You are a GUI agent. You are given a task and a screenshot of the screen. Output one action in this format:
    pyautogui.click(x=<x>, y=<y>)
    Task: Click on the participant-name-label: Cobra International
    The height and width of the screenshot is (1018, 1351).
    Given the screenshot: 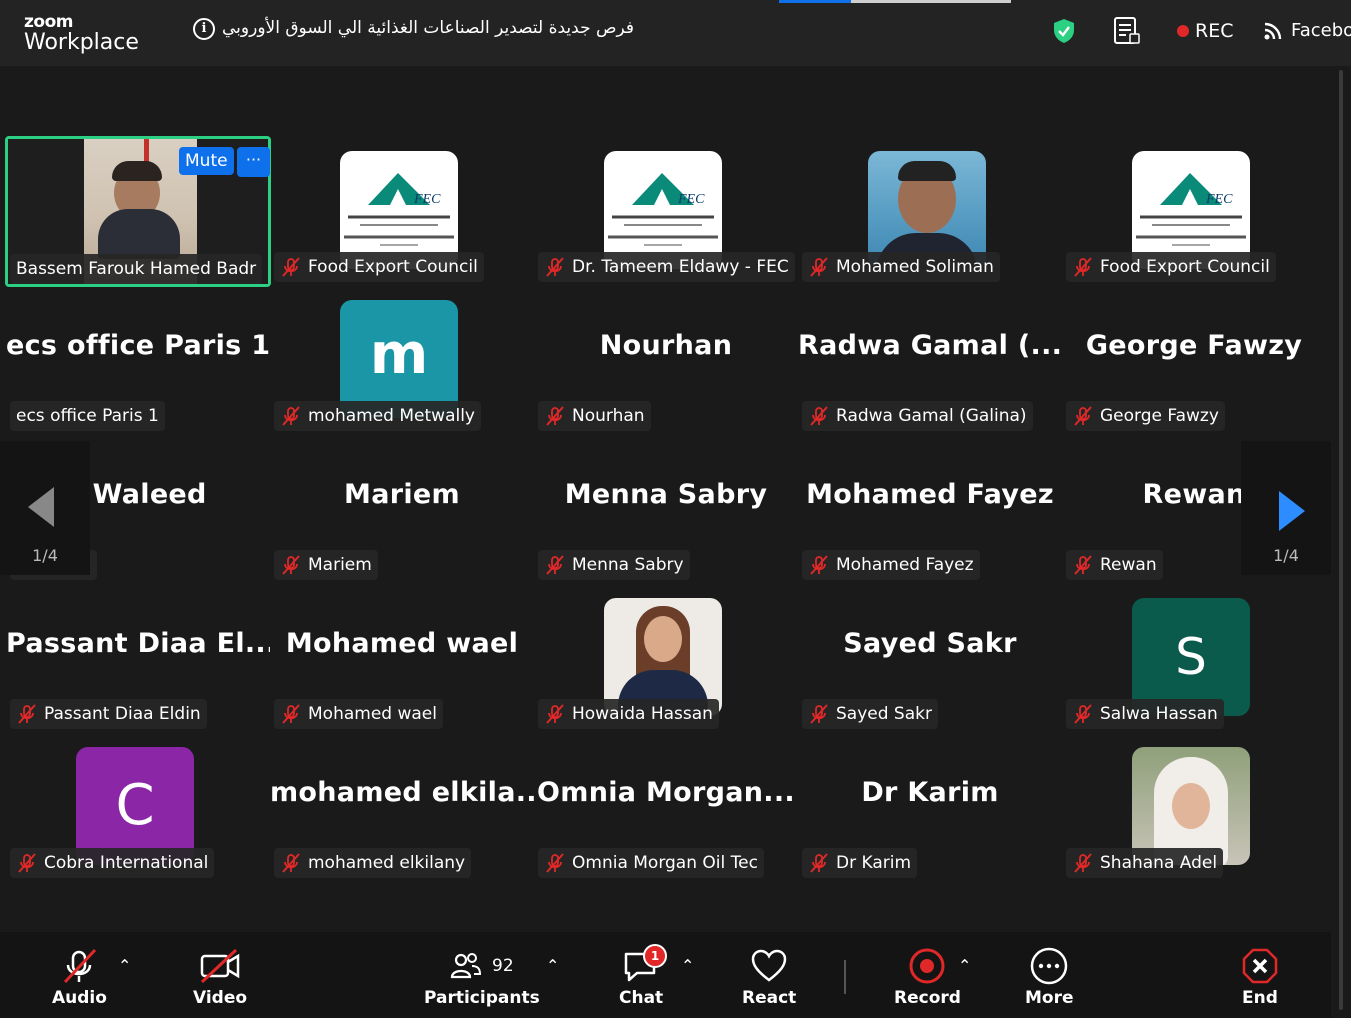 What is the action you would take?
    pyautogui.click(x=112, y=863)
    